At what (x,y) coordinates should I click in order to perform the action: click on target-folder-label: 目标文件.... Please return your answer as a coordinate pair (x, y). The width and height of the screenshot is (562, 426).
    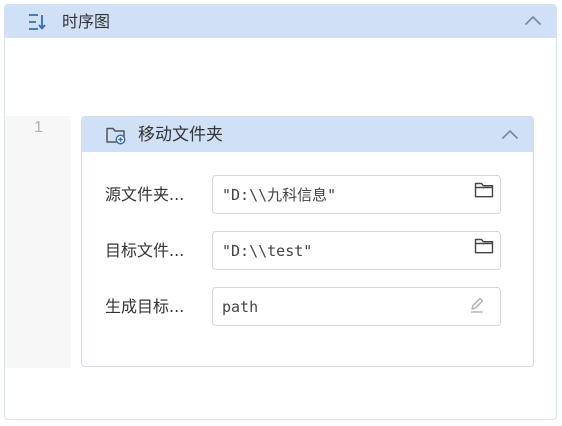
    Looking at the image, I should click on (145, 250).